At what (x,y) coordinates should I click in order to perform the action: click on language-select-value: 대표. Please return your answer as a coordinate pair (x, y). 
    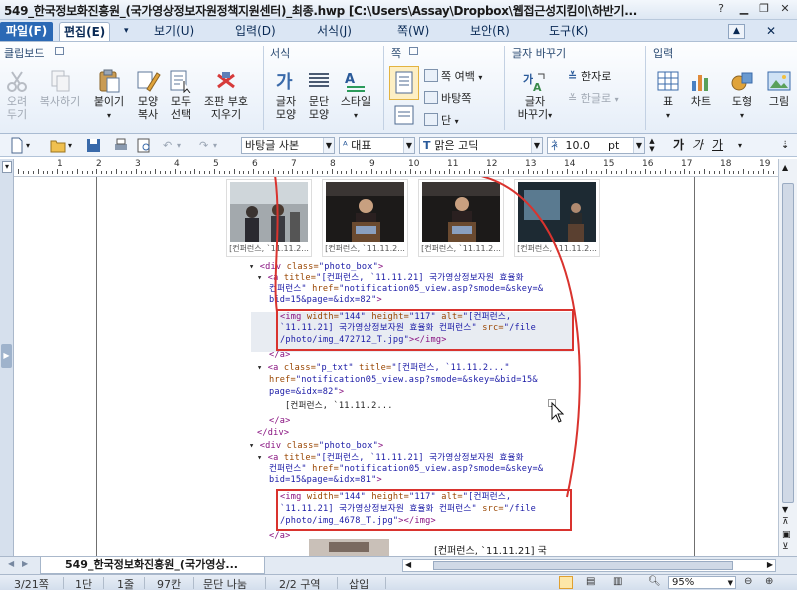
    Looking at the image, I should click on (361, 145).